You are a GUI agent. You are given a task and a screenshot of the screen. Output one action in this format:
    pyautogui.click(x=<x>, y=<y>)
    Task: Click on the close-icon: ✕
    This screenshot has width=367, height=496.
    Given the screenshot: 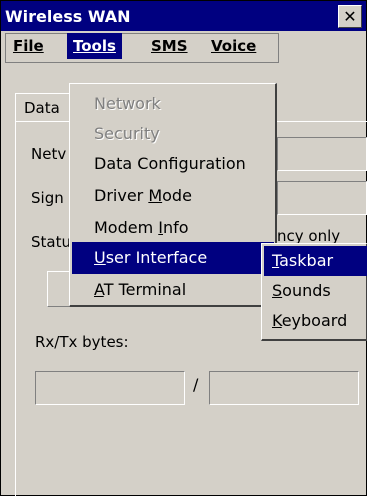 What is the action you would take?
    pyautogui.click(x=350, y=16)
    